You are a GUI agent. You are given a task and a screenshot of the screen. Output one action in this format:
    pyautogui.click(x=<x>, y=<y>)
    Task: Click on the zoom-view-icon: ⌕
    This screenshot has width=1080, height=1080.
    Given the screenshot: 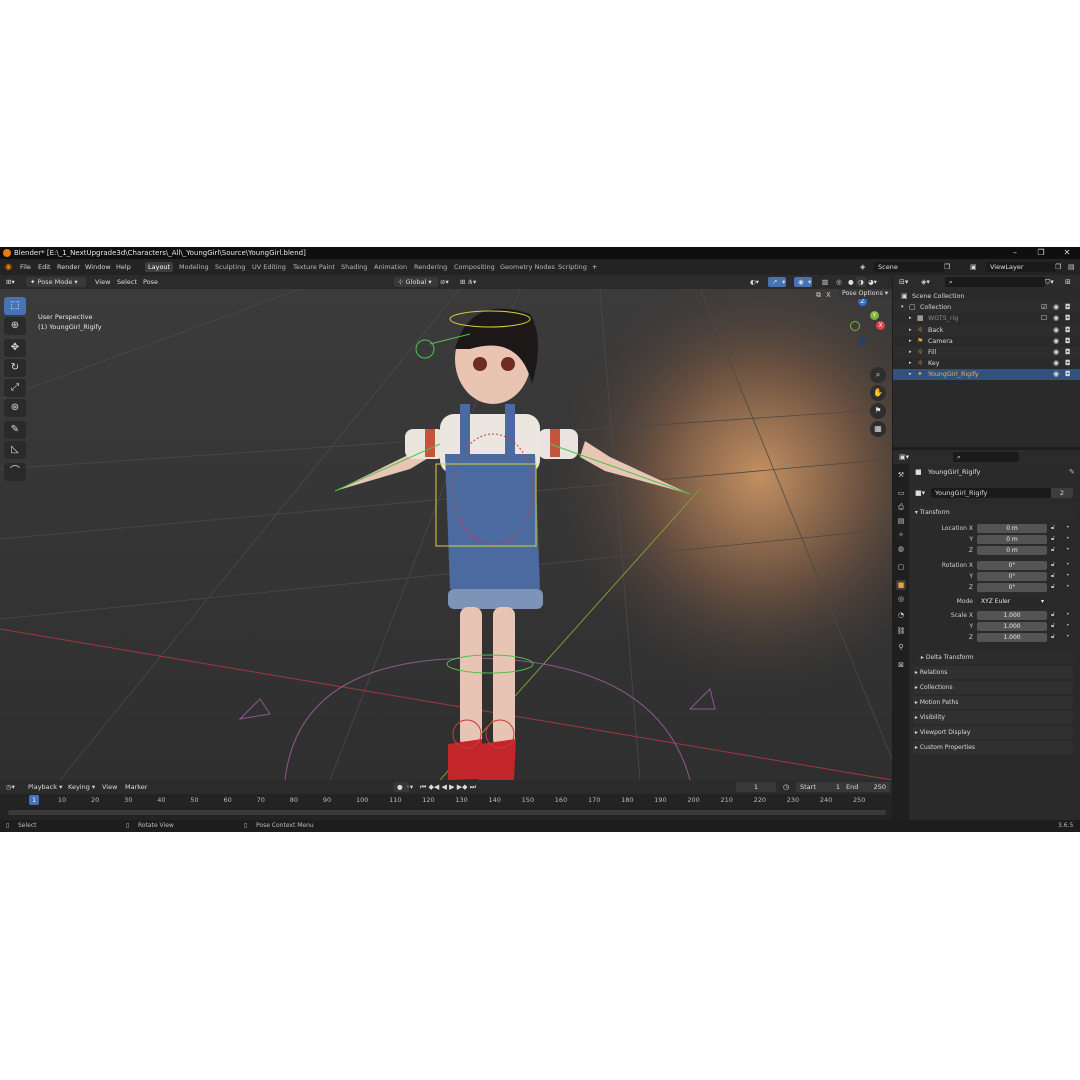 What is the action you would take?
    pyautogui.click(x=878, y=375)
    